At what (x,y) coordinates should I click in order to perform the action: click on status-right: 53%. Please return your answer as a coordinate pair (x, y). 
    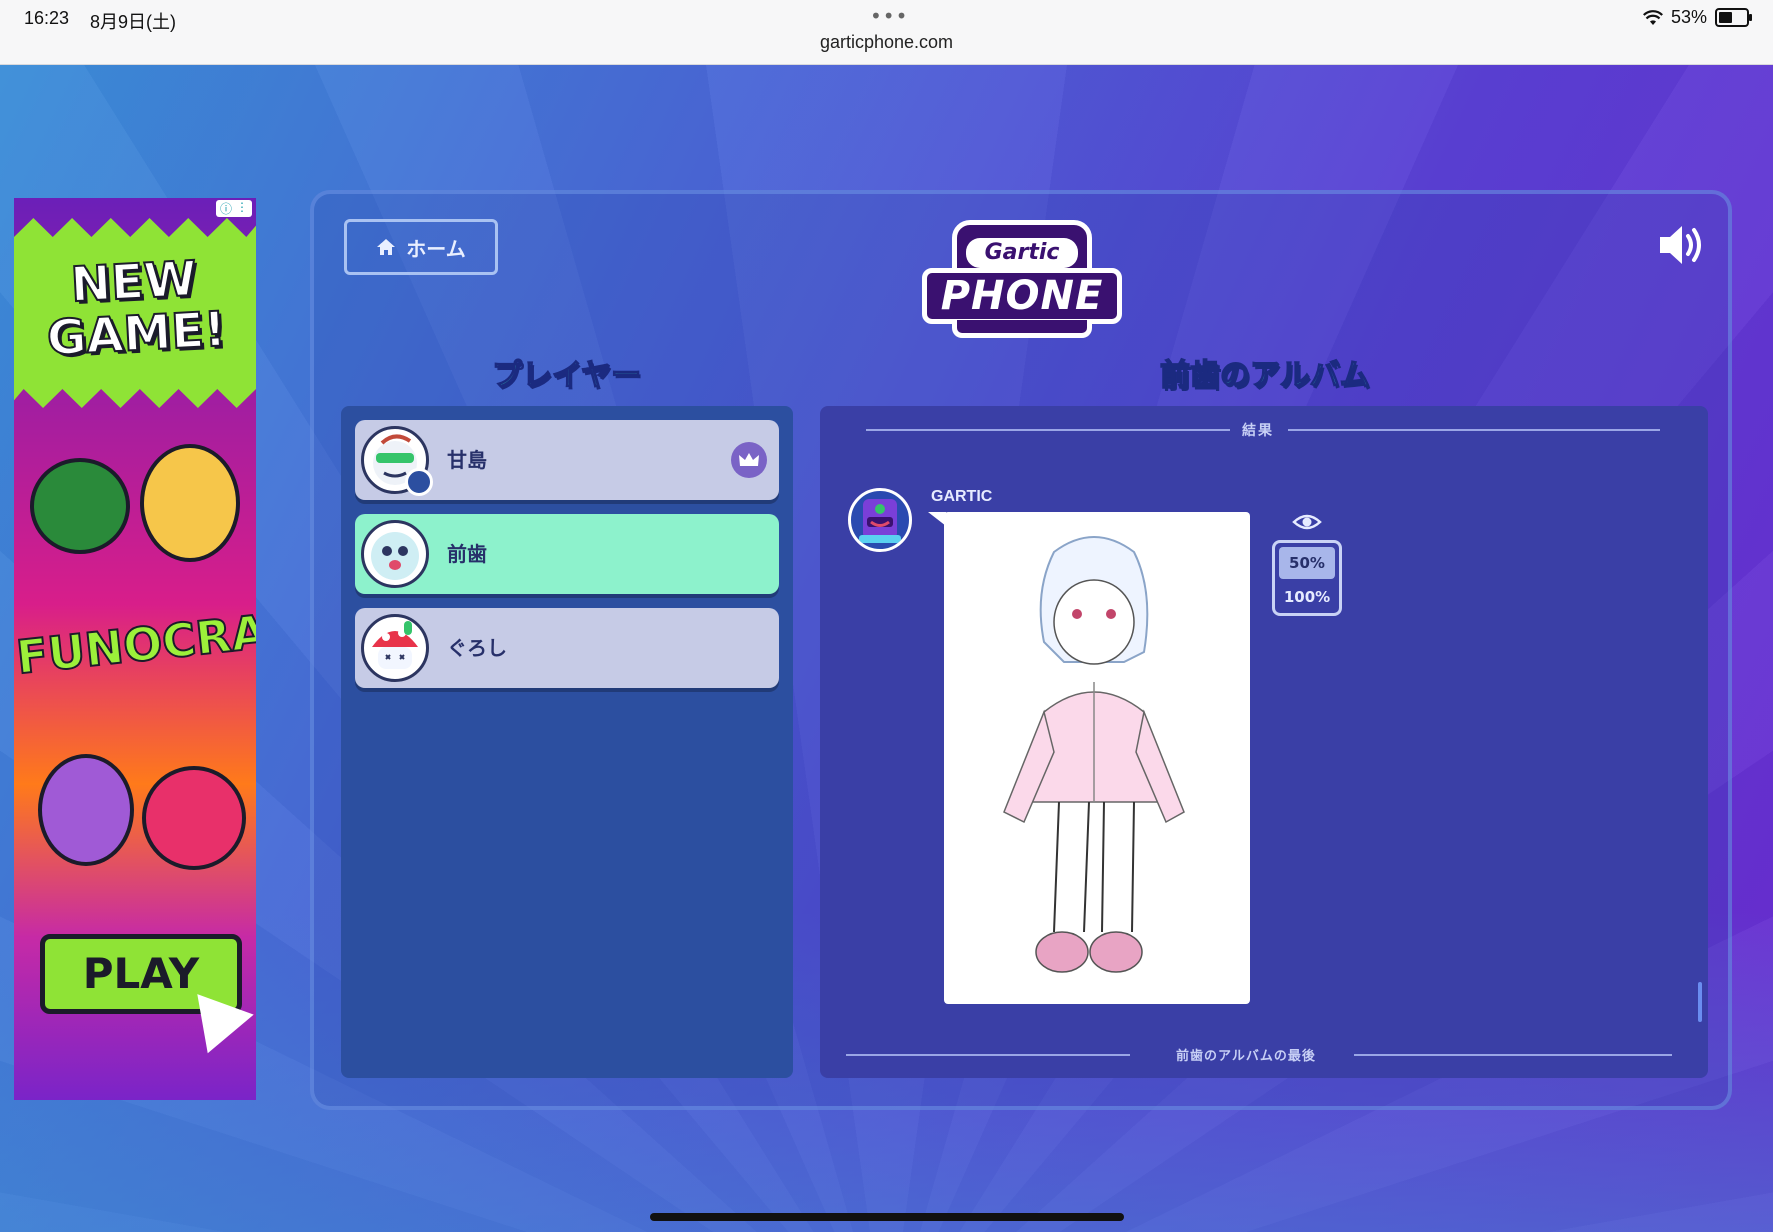
    Looking at the image, I should click on (1697, 17).